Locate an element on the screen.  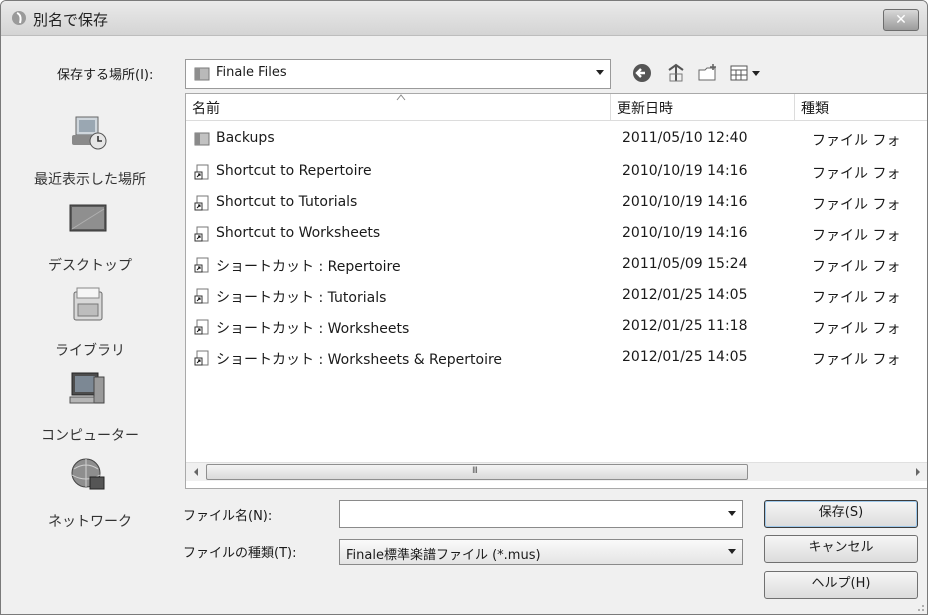
sort-ascending-icon is located at coordinates (401, 97).